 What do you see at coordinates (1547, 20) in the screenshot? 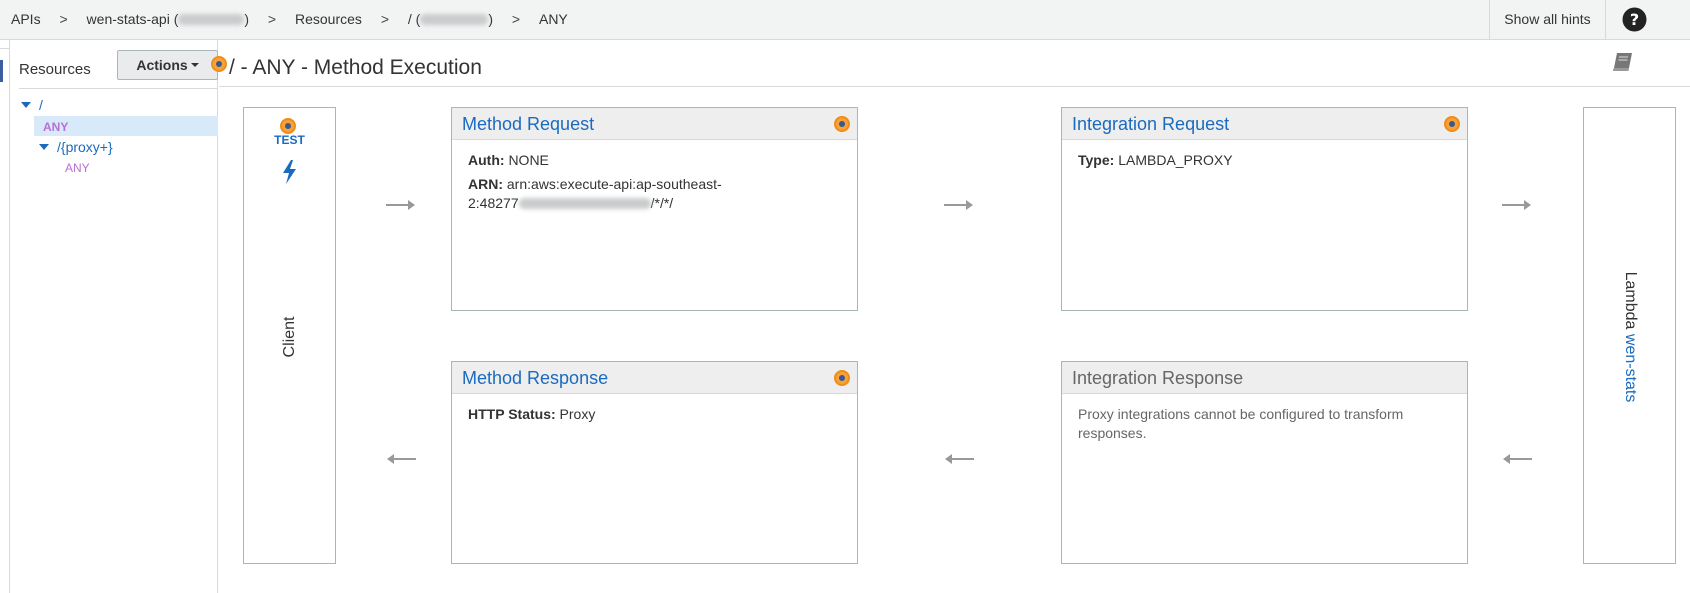
I see `show-all-hints-button: Show all hints` at bounding box center [1547, 20].